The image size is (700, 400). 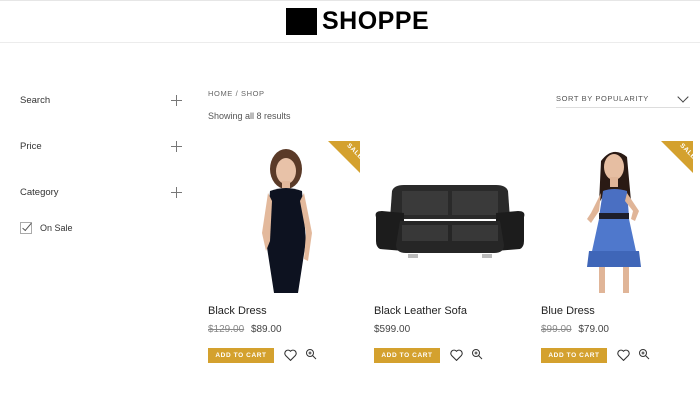 What do you see at coordinates (226, 329) in the screenshot?
I see `old-price: $129.00` at bounding box center [226, 329].